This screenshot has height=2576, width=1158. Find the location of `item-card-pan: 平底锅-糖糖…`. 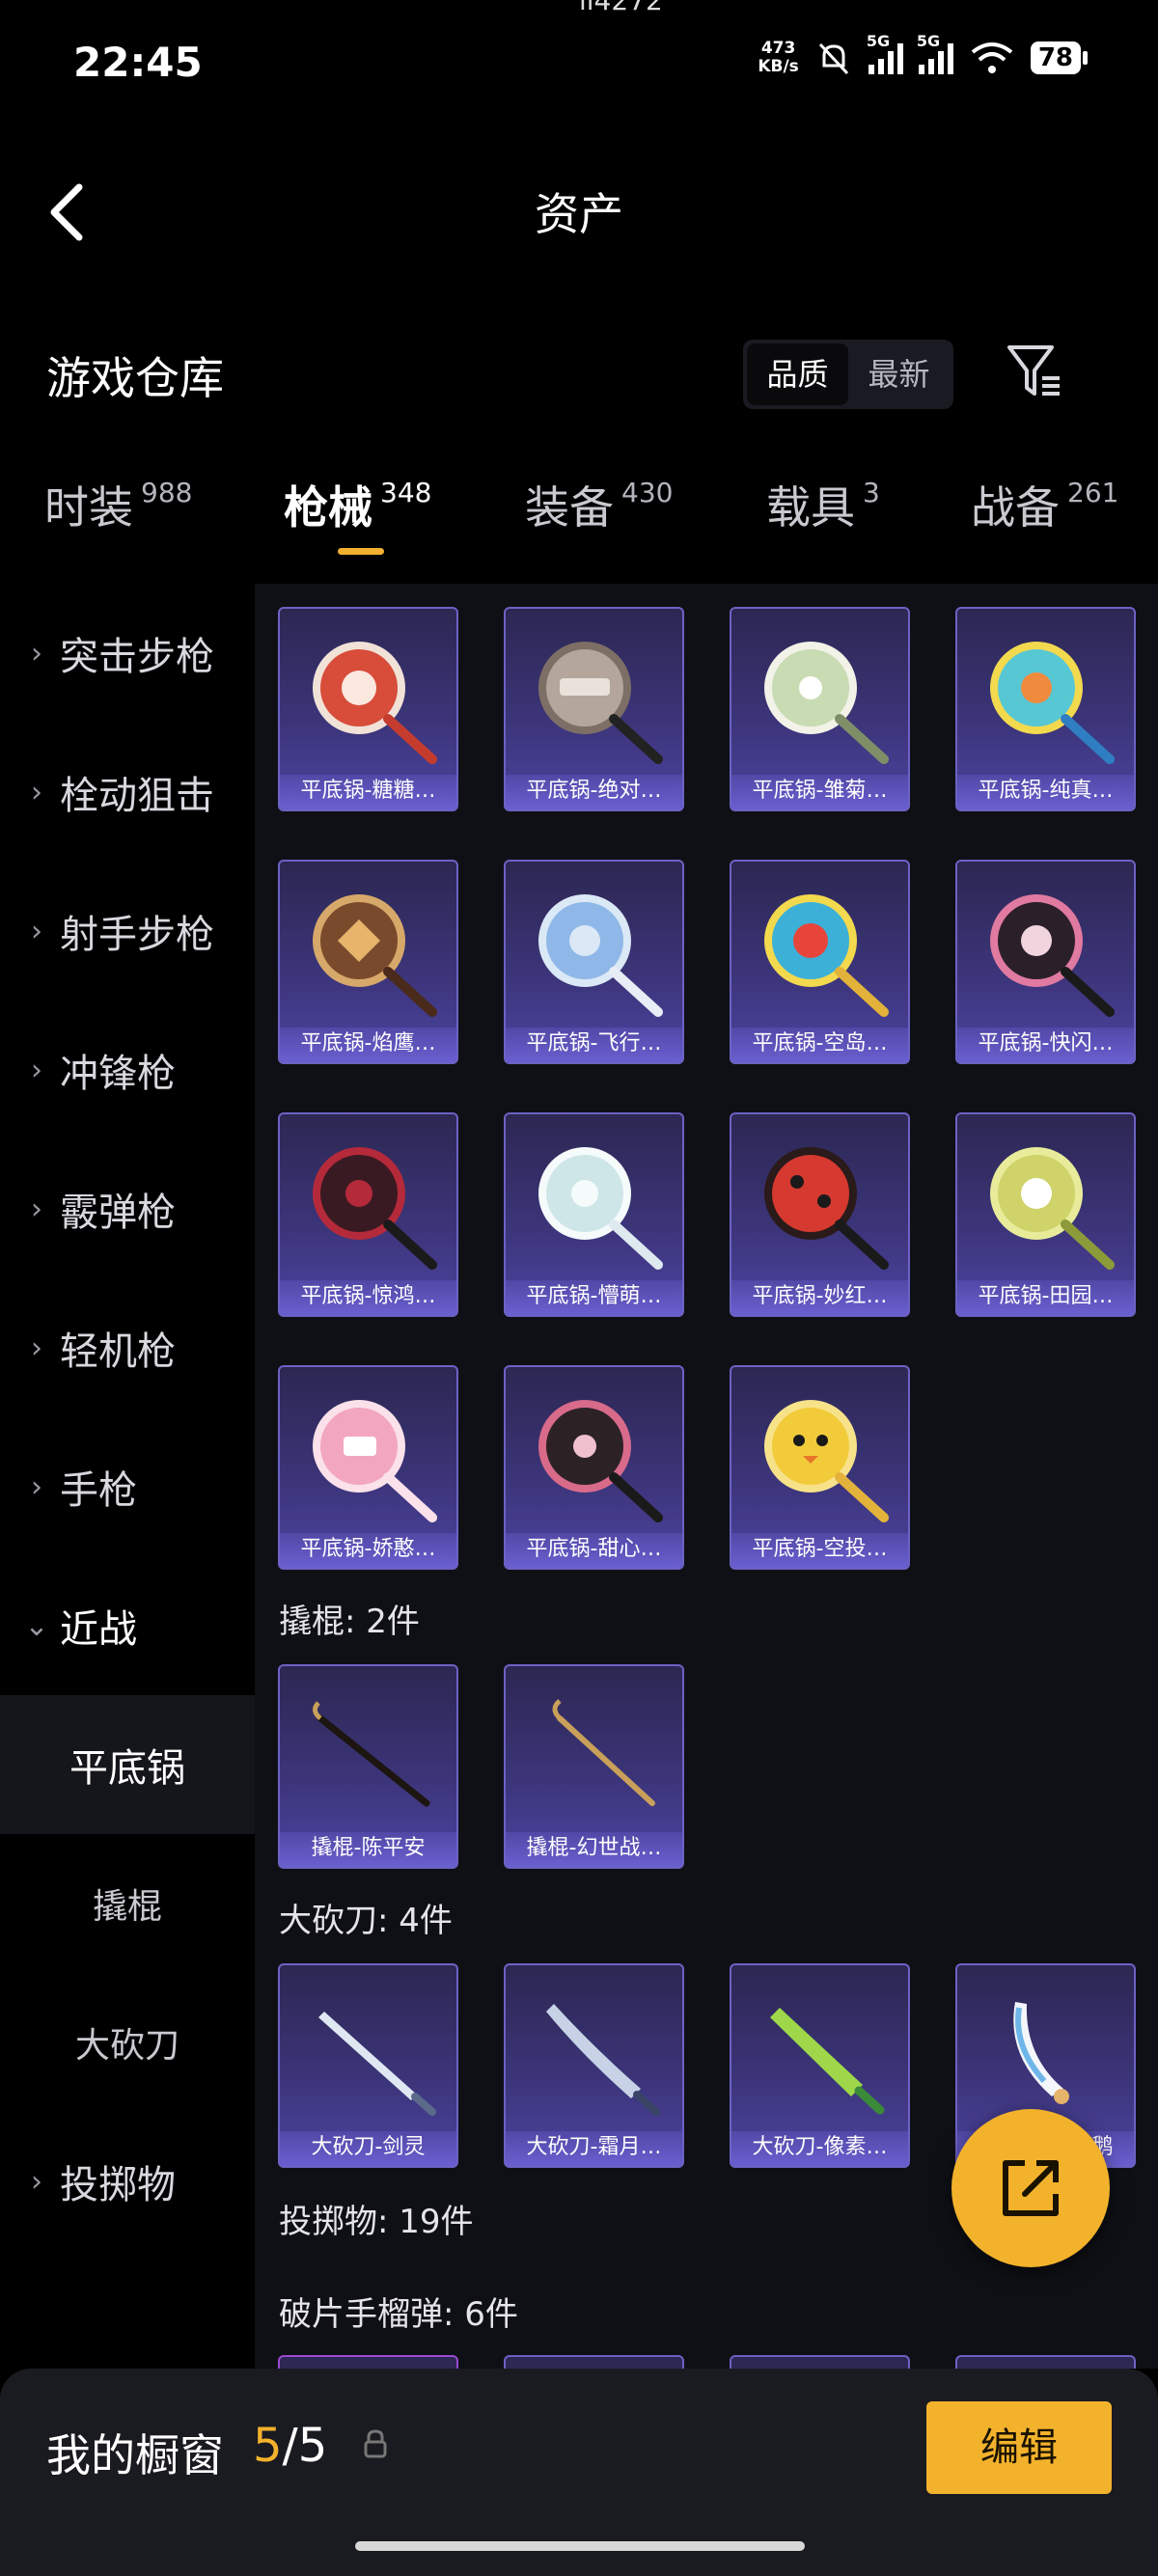

item-card-pan: 平底锅-糖糖… is located at coordinates (368, 709).